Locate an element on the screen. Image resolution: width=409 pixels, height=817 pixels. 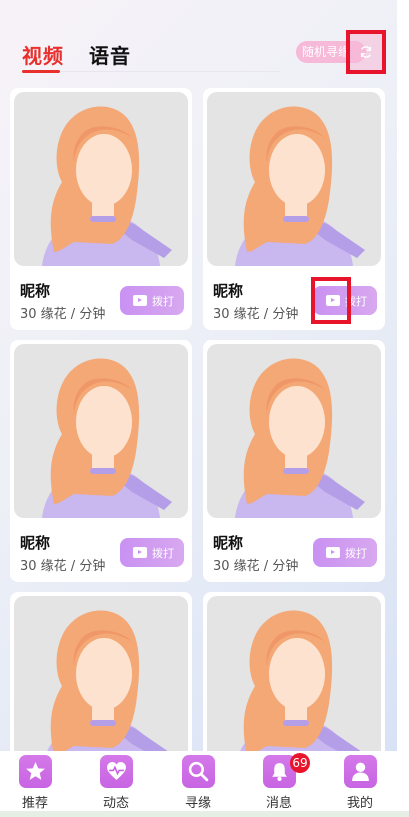
tab-active-indicator is located at coordinates (41, 71).